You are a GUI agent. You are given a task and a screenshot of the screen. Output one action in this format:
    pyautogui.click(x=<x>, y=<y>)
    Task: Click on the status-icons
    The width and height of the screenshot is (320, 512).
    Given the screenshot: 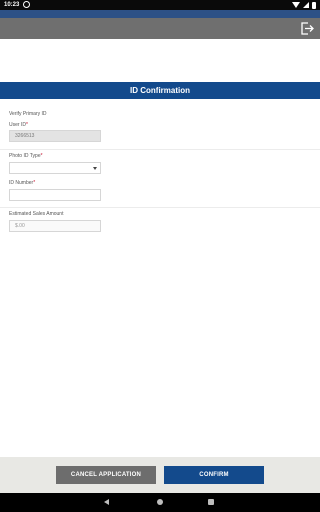 What is the action you would take?
    pyautogui.click(x=304, y=5)
    